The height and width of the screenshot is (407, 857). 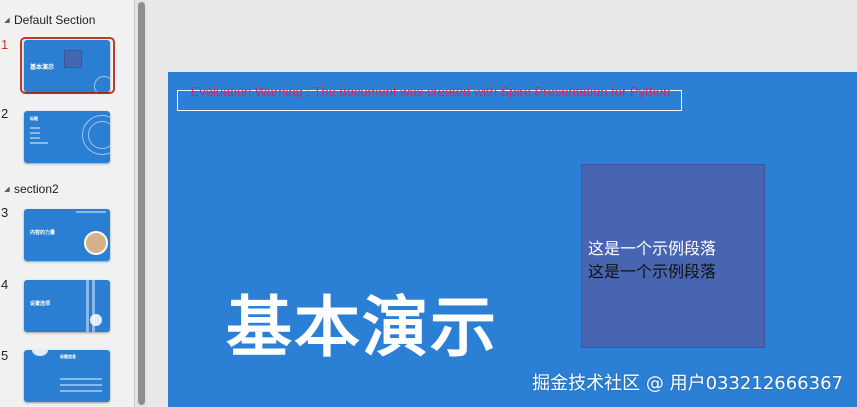 I want to click on slide-thumbnail-3: 内容的力量, so click(x=67, y=235).